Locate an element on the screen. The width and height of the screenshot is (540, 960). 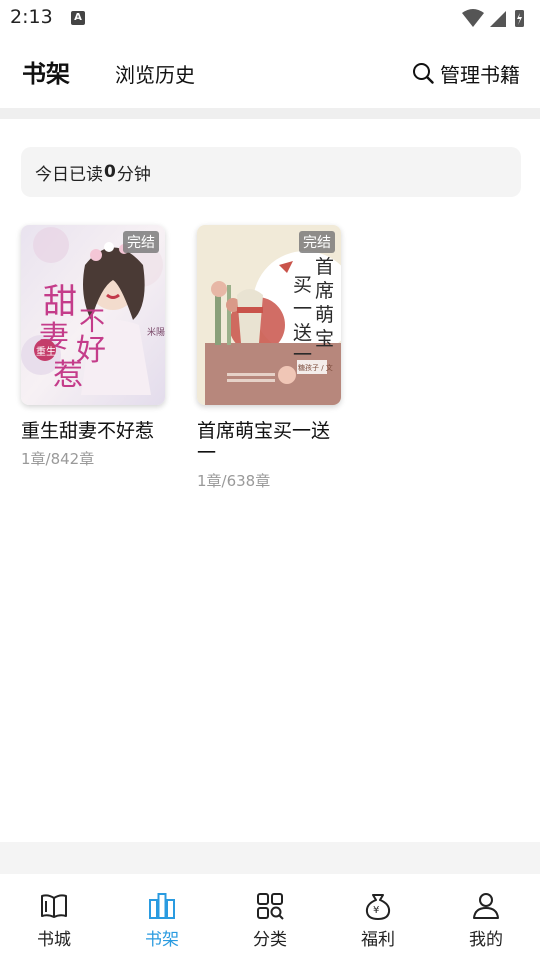
tab-bookshelf: 书架 is located at coordinates (46, 71).